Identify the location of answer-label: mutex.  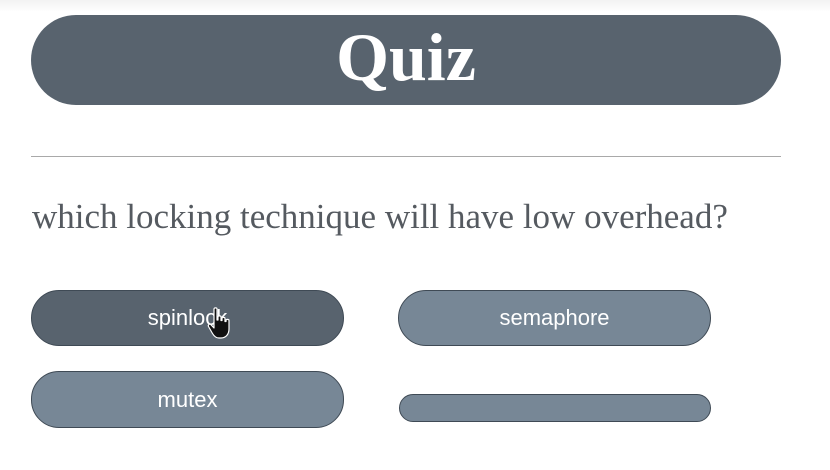
(187, 399).